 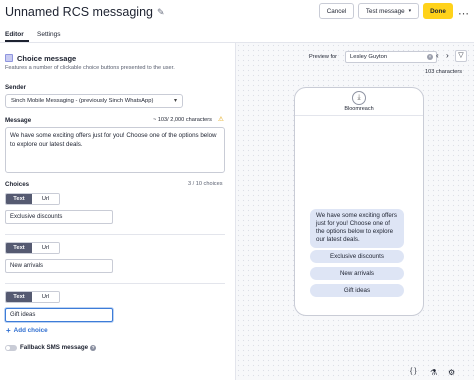 I want to click on tab-editor: Editor, so click(x=14, y=34).